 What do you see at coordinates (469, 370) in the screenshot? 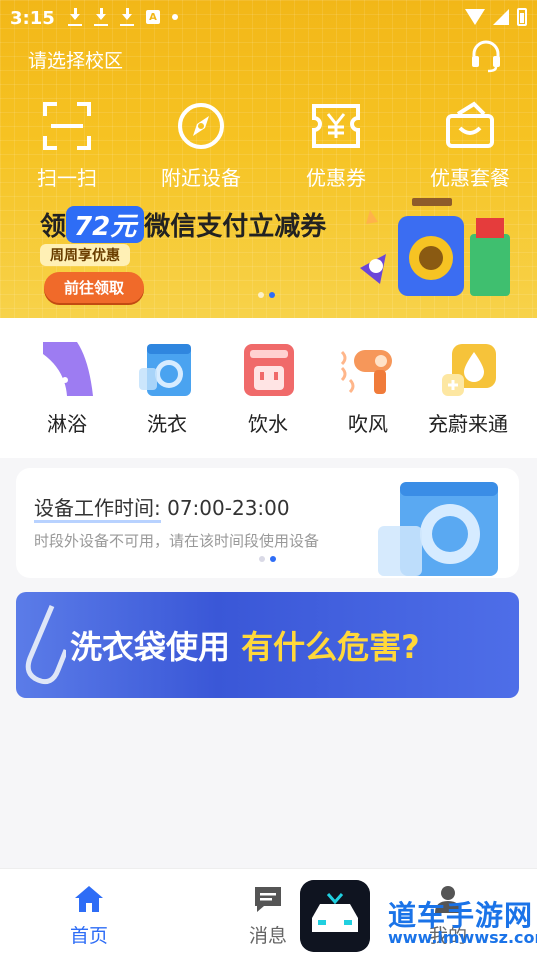
I see `recharge-drop-icon` at bounding box center [469, 370].